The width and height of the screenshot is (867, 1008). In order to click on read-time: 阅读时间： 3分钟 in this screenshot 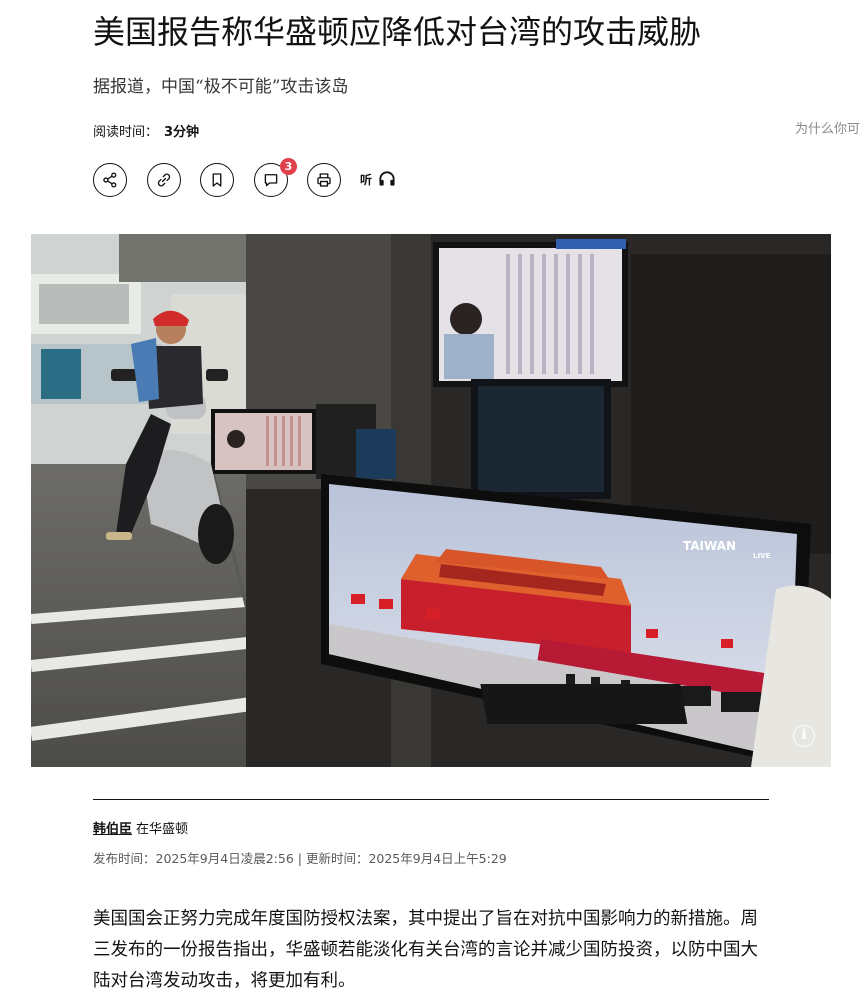, I will do `click(146, 133)`.